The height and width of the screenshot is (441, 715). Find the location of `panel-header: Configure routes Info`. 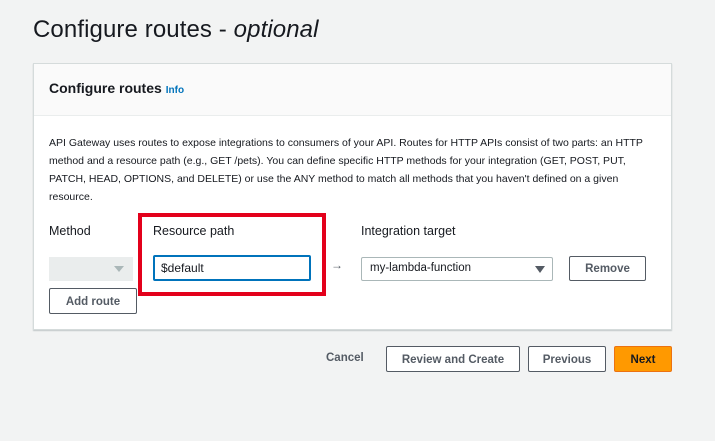

panel-header: Configure routes Info is located at coordinates (352, 90).